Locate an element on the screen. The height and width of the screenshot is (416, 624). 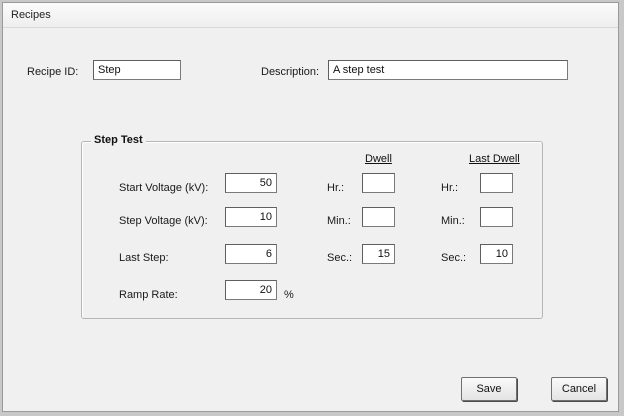
dwell-hr-label: Hr.: is located at coordinates (336, 188).